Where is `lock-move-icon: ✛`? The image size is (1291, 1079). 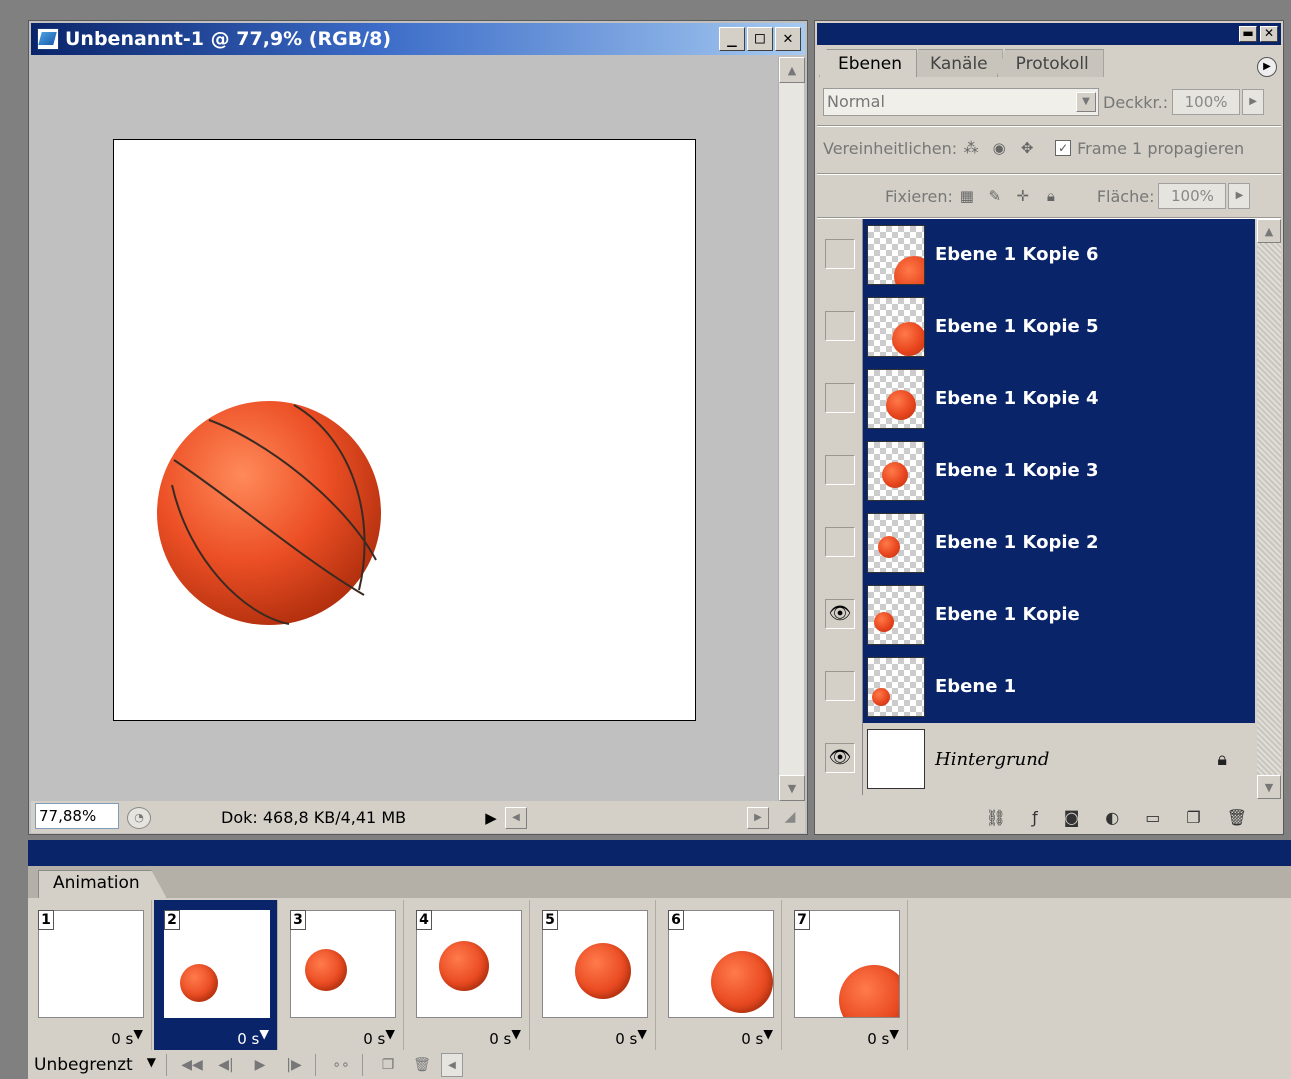 lock-move-icon: ✛ is located at coordinates (1023, 196).